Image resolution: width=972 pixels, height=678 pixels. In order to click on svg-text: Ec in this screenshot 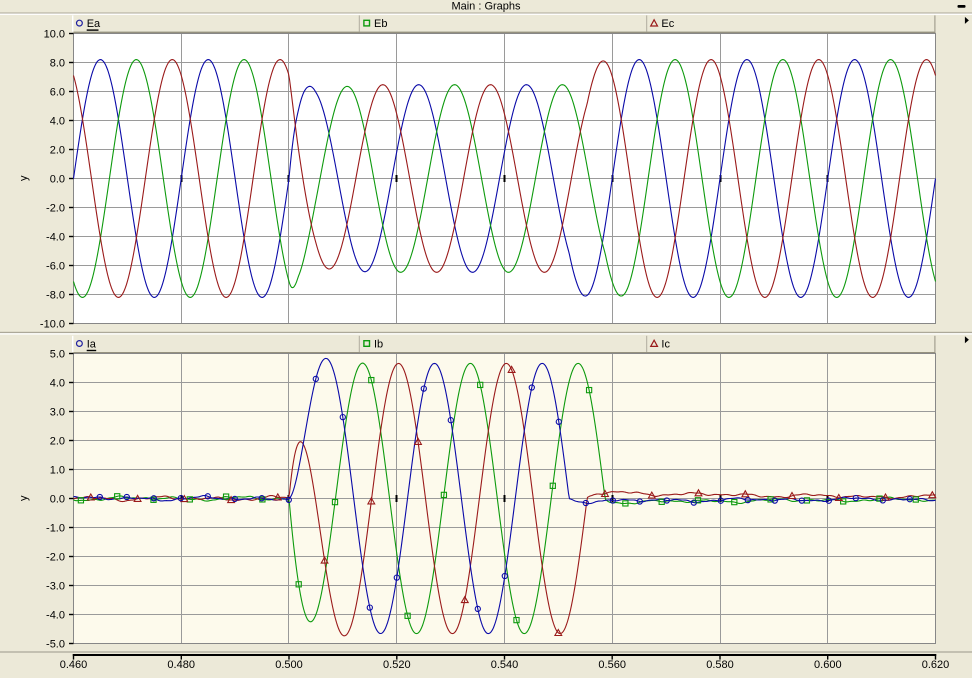, I will do `click(667, 24)`.